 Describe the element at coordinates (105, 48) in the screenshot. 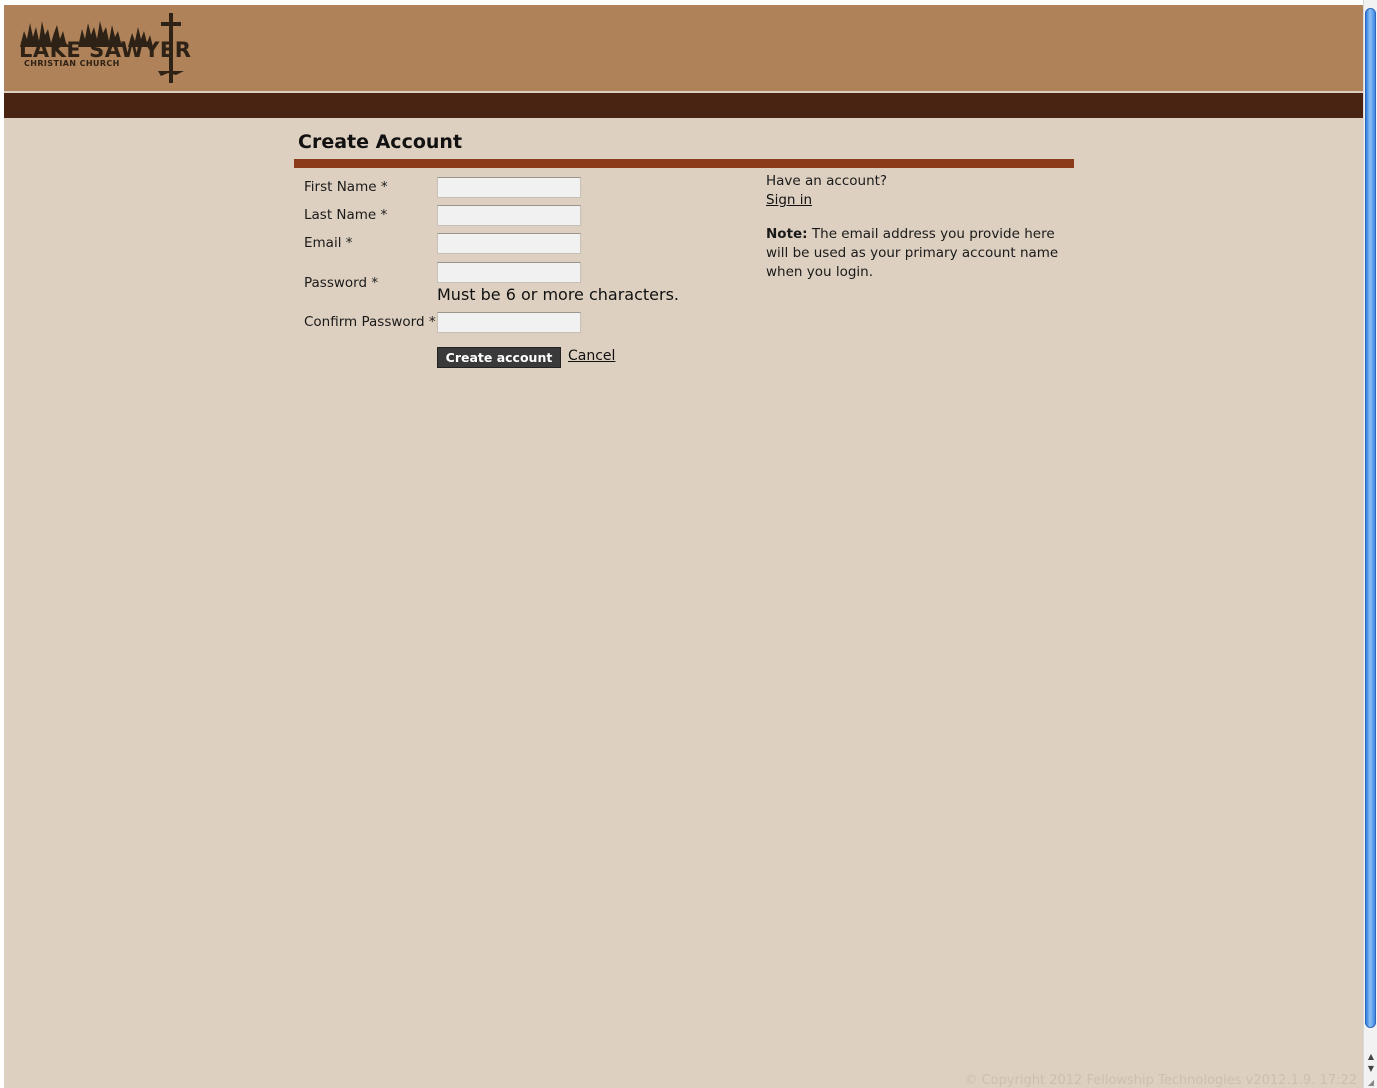

I see `logo-graphic: LAKE SAWYER` at that location.